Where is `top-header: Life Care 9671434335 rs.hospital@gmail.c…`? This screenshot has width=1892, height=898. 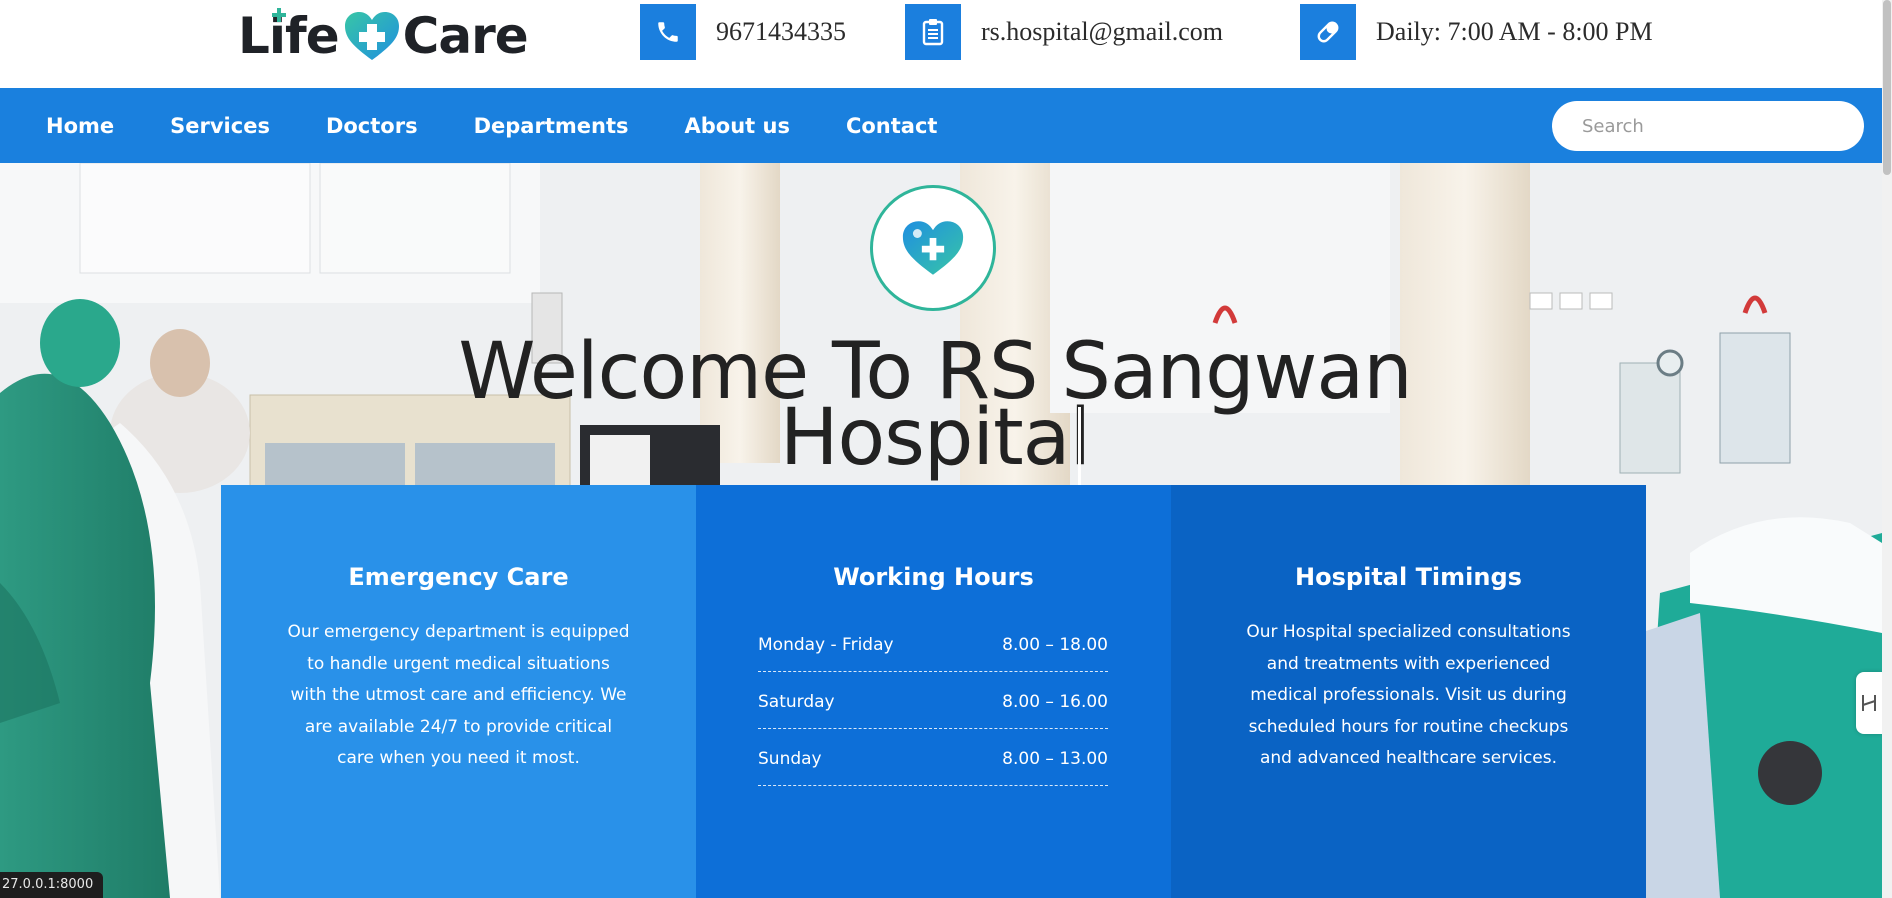
top-header: Life Care 9671434335 rs.hospital@gmail.c… is located at coordinates (946, 44).